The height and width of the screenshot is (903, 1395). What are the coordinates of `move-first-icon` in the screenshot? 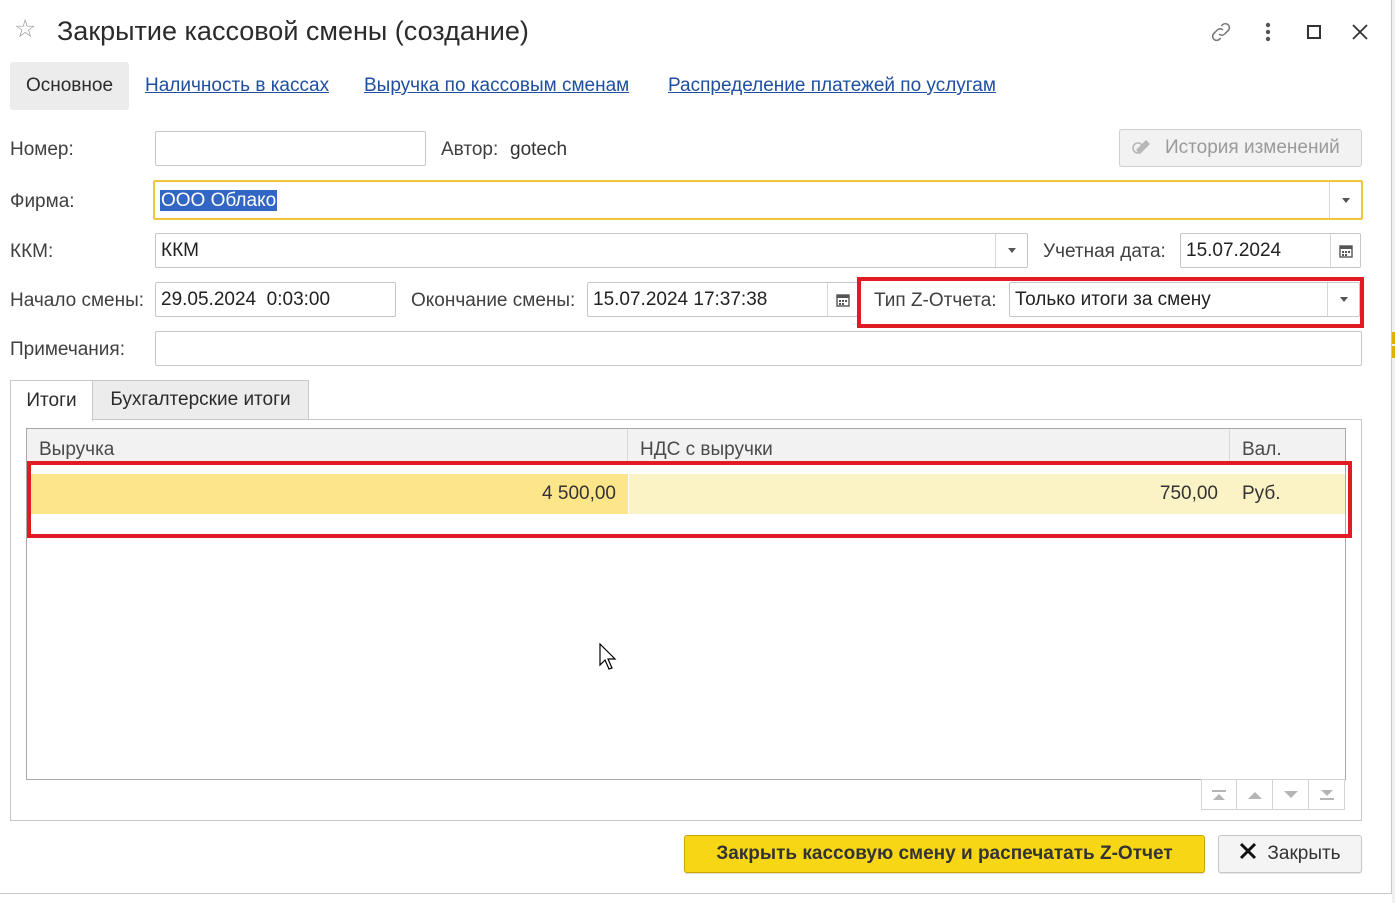 It's located at (1219, 794).